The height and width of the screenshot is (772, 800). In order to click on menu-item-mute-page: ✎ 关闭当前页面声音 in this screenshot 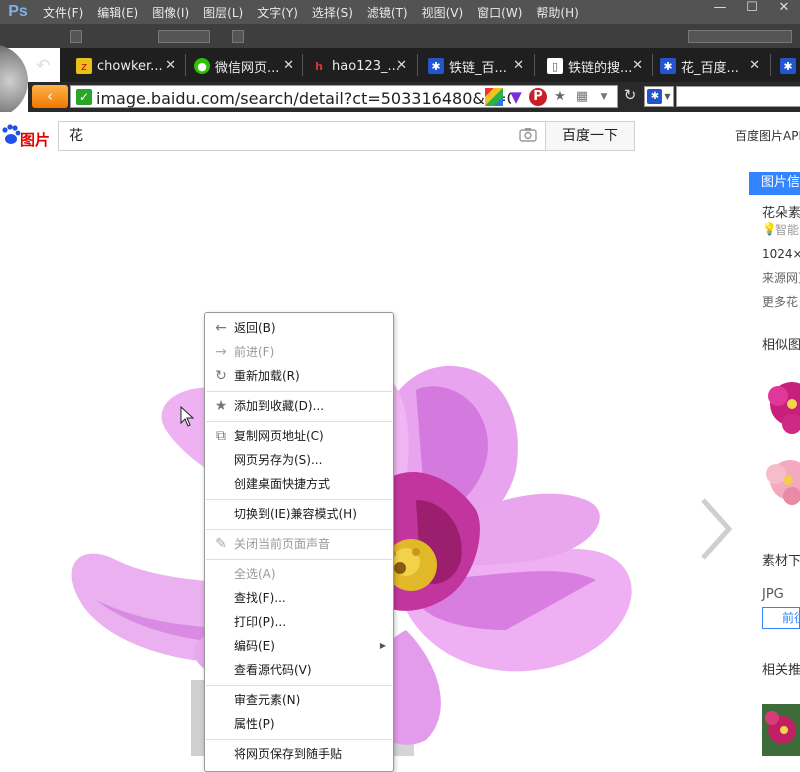, I will do `click(299, 544)`.